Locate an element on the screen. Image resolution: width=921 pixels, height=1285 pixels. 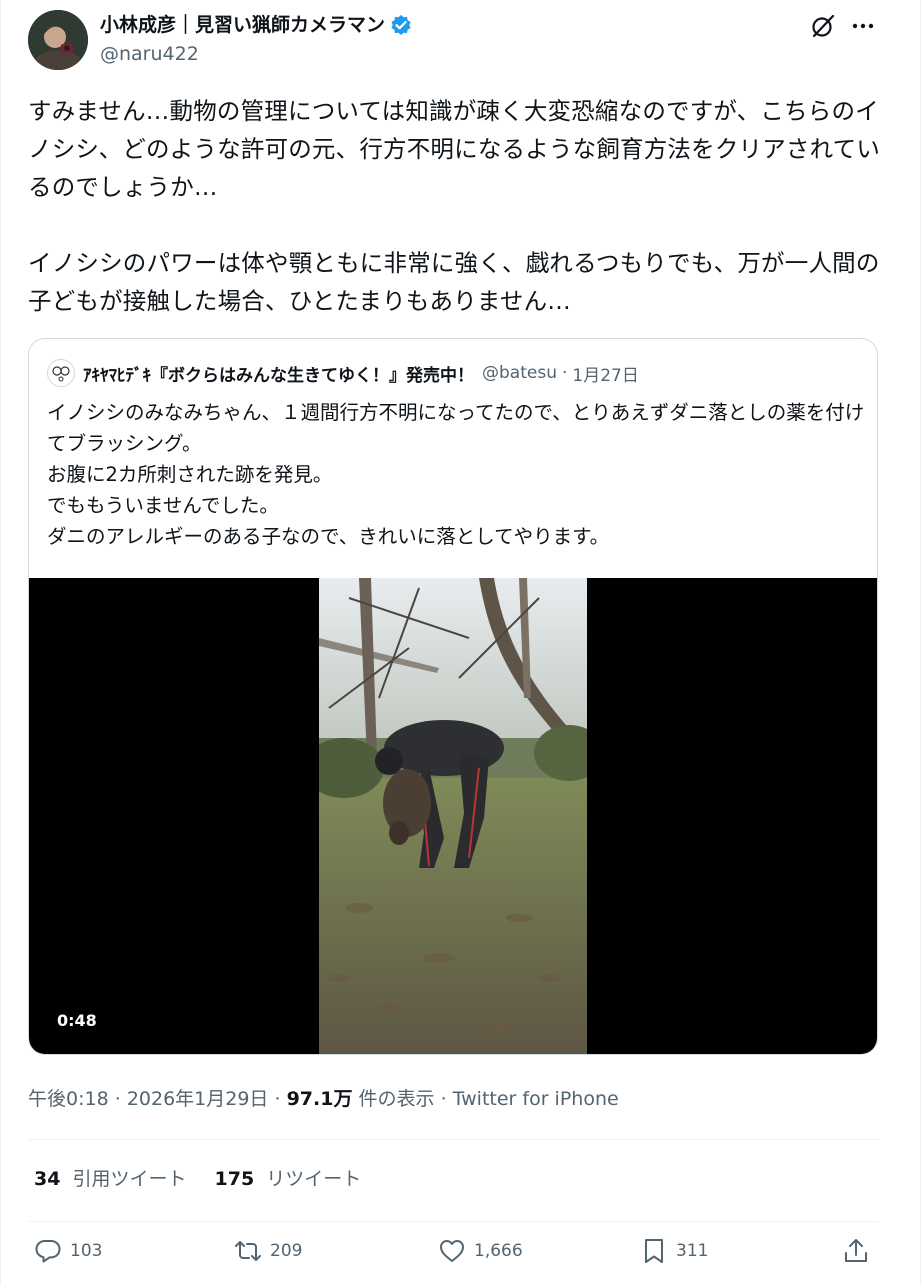
share-icon is located at coordinates (856, 1250).